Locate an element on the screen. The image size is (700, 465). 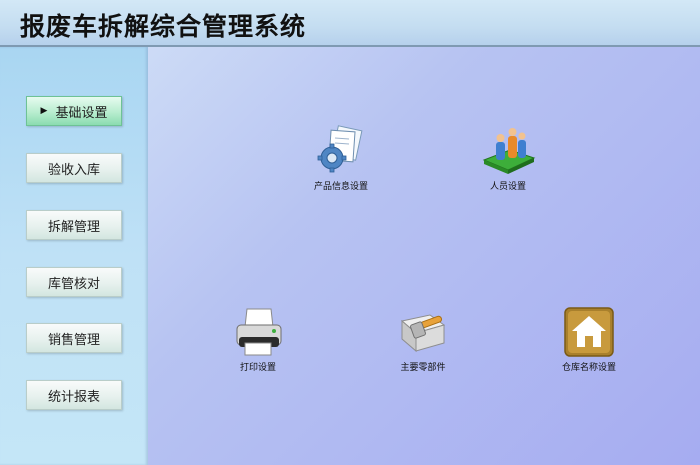
tile-label: 主要零部件 is located at coordinates (423, 368).